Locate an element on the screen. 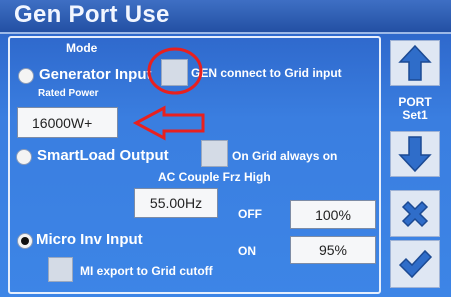 The image size is (451, 297). annotation-circle is located at coordinates (175, 71).